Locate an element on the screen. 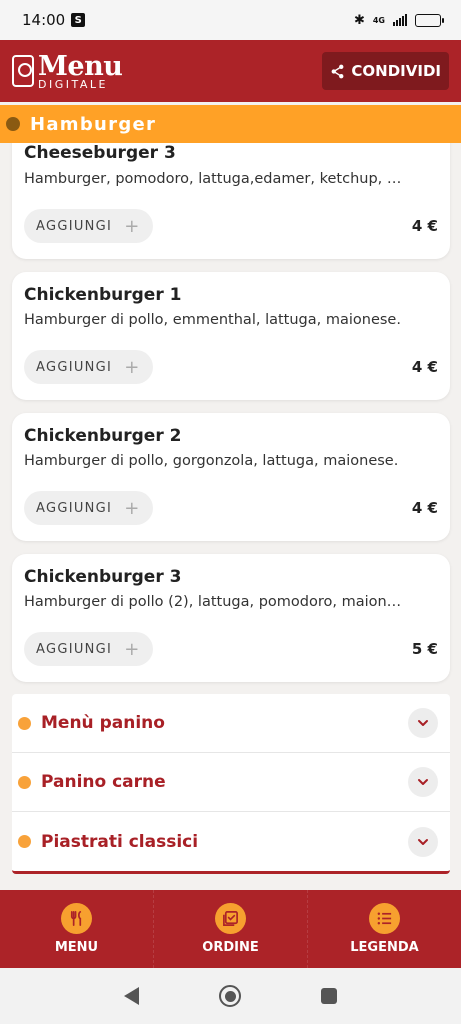 The image size is (461, 1024). menu-item-price: 5 € is located at coordinates (424, 649).